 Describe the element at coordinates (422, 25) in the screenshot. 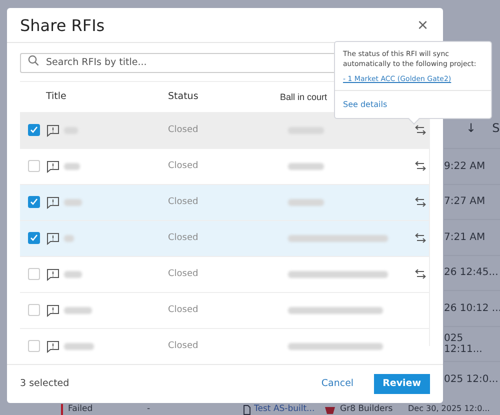

I see `close-button: ×` at that location.